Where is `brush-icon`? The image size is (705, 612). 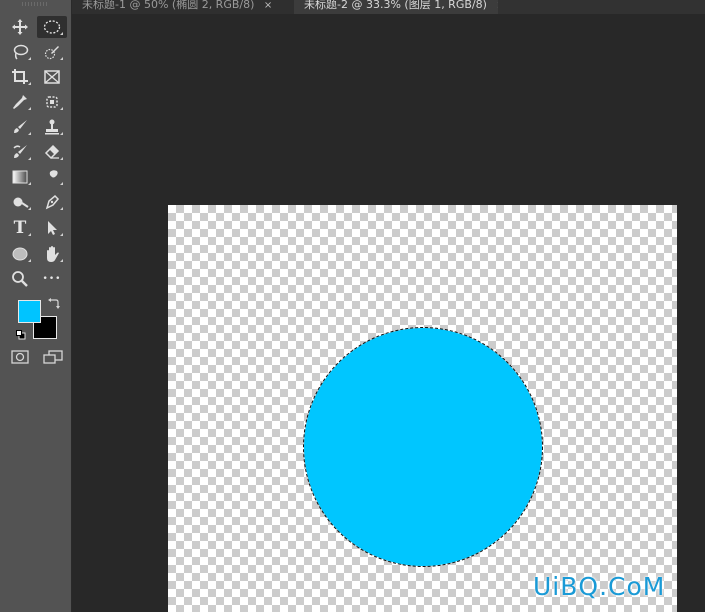 brush-icon is located at coordinates (20, 126).